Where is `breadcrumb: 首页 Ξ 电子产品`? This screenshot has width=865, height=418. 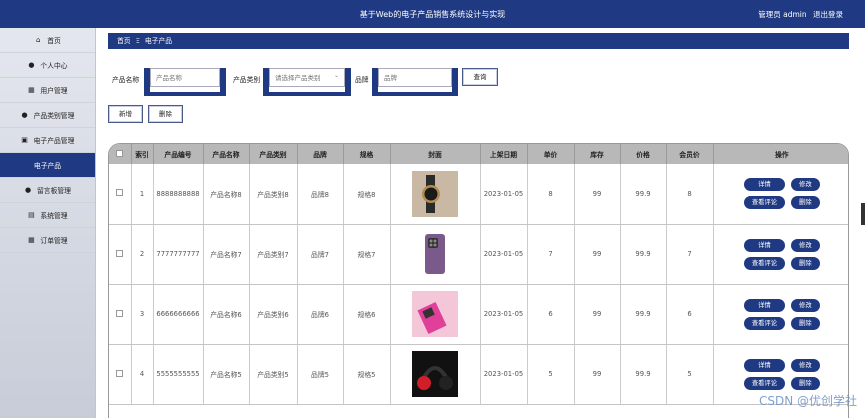 breadcrumb: 首页 Ξ 电子产品 is located at coordinates (478, 41).